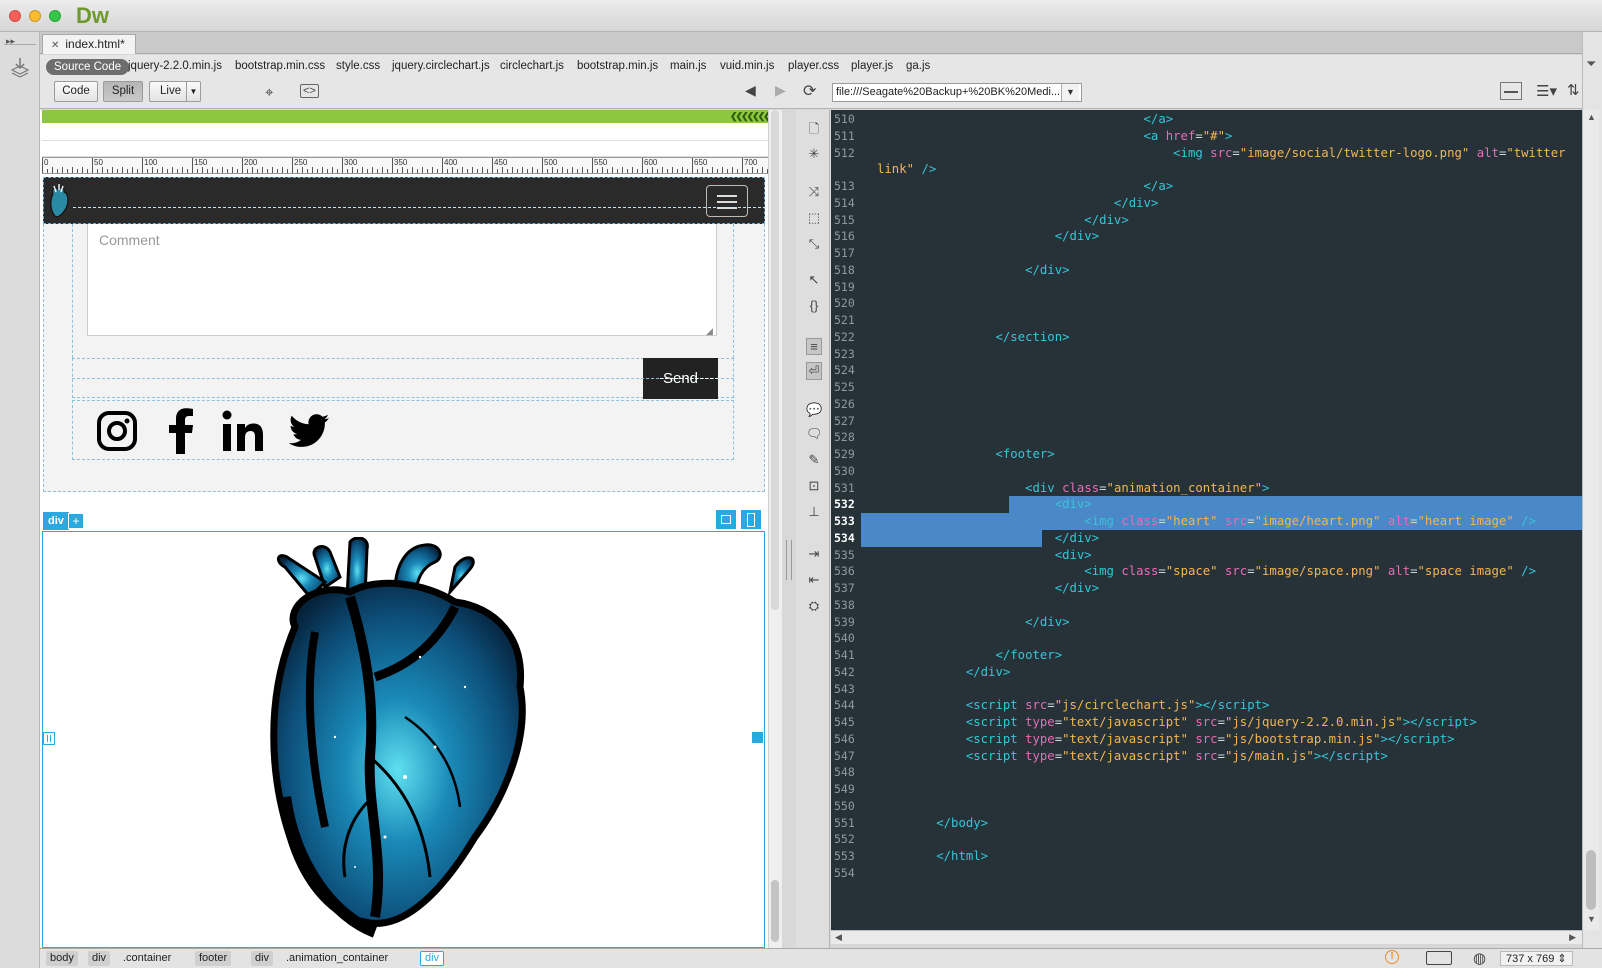  What do you see at coordinates (814, 486) in the screenshot?
I see `recent-snippets-icon: ⊡` at bounding box center [814, 486].